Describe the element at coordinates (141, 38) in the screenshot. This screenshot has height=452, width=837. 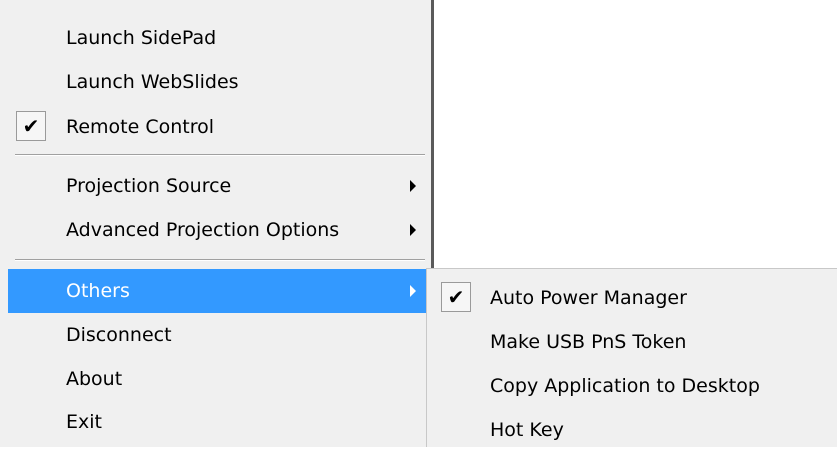
I see `menu-item-label: Launch SidePad` at that location.